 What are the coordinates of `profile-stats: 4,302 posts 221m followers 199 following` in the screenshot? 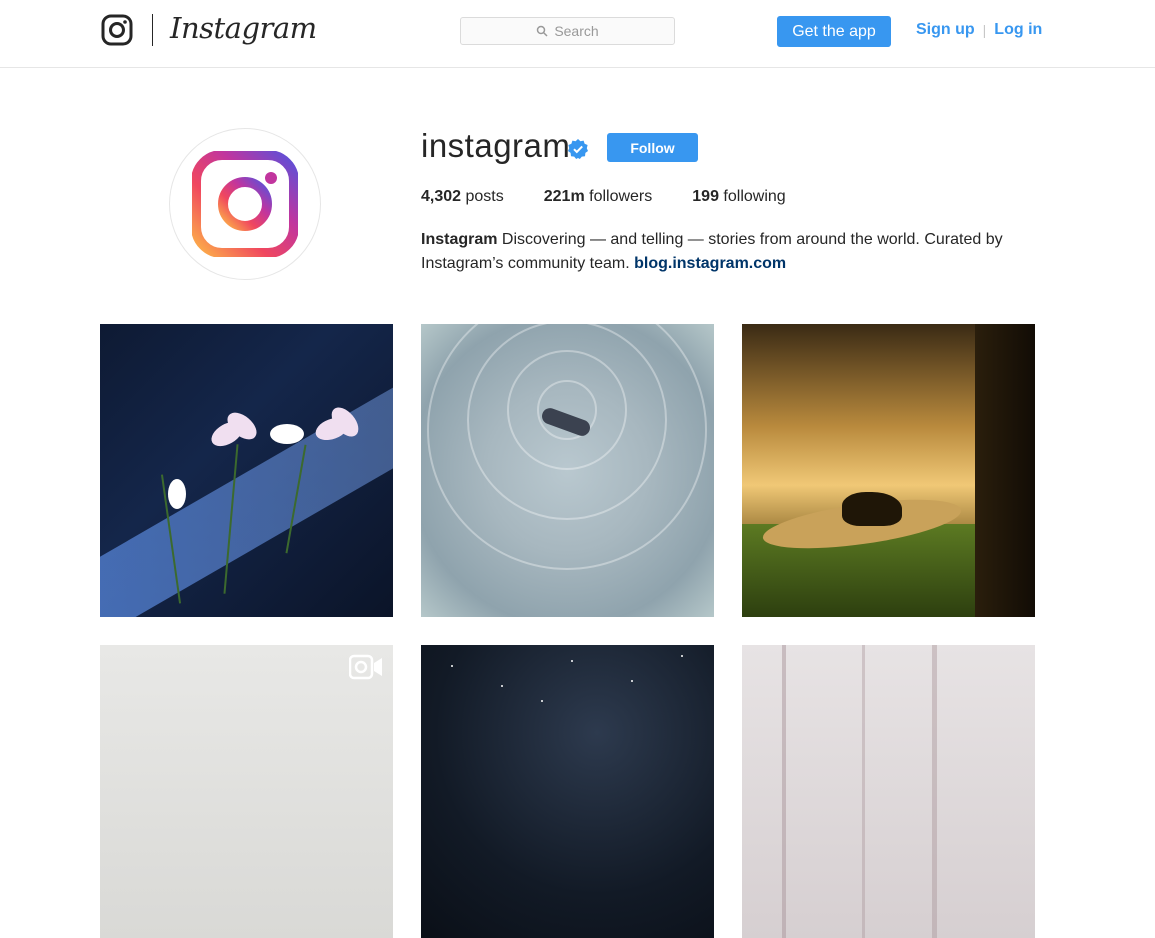 It's located at (623, 197).